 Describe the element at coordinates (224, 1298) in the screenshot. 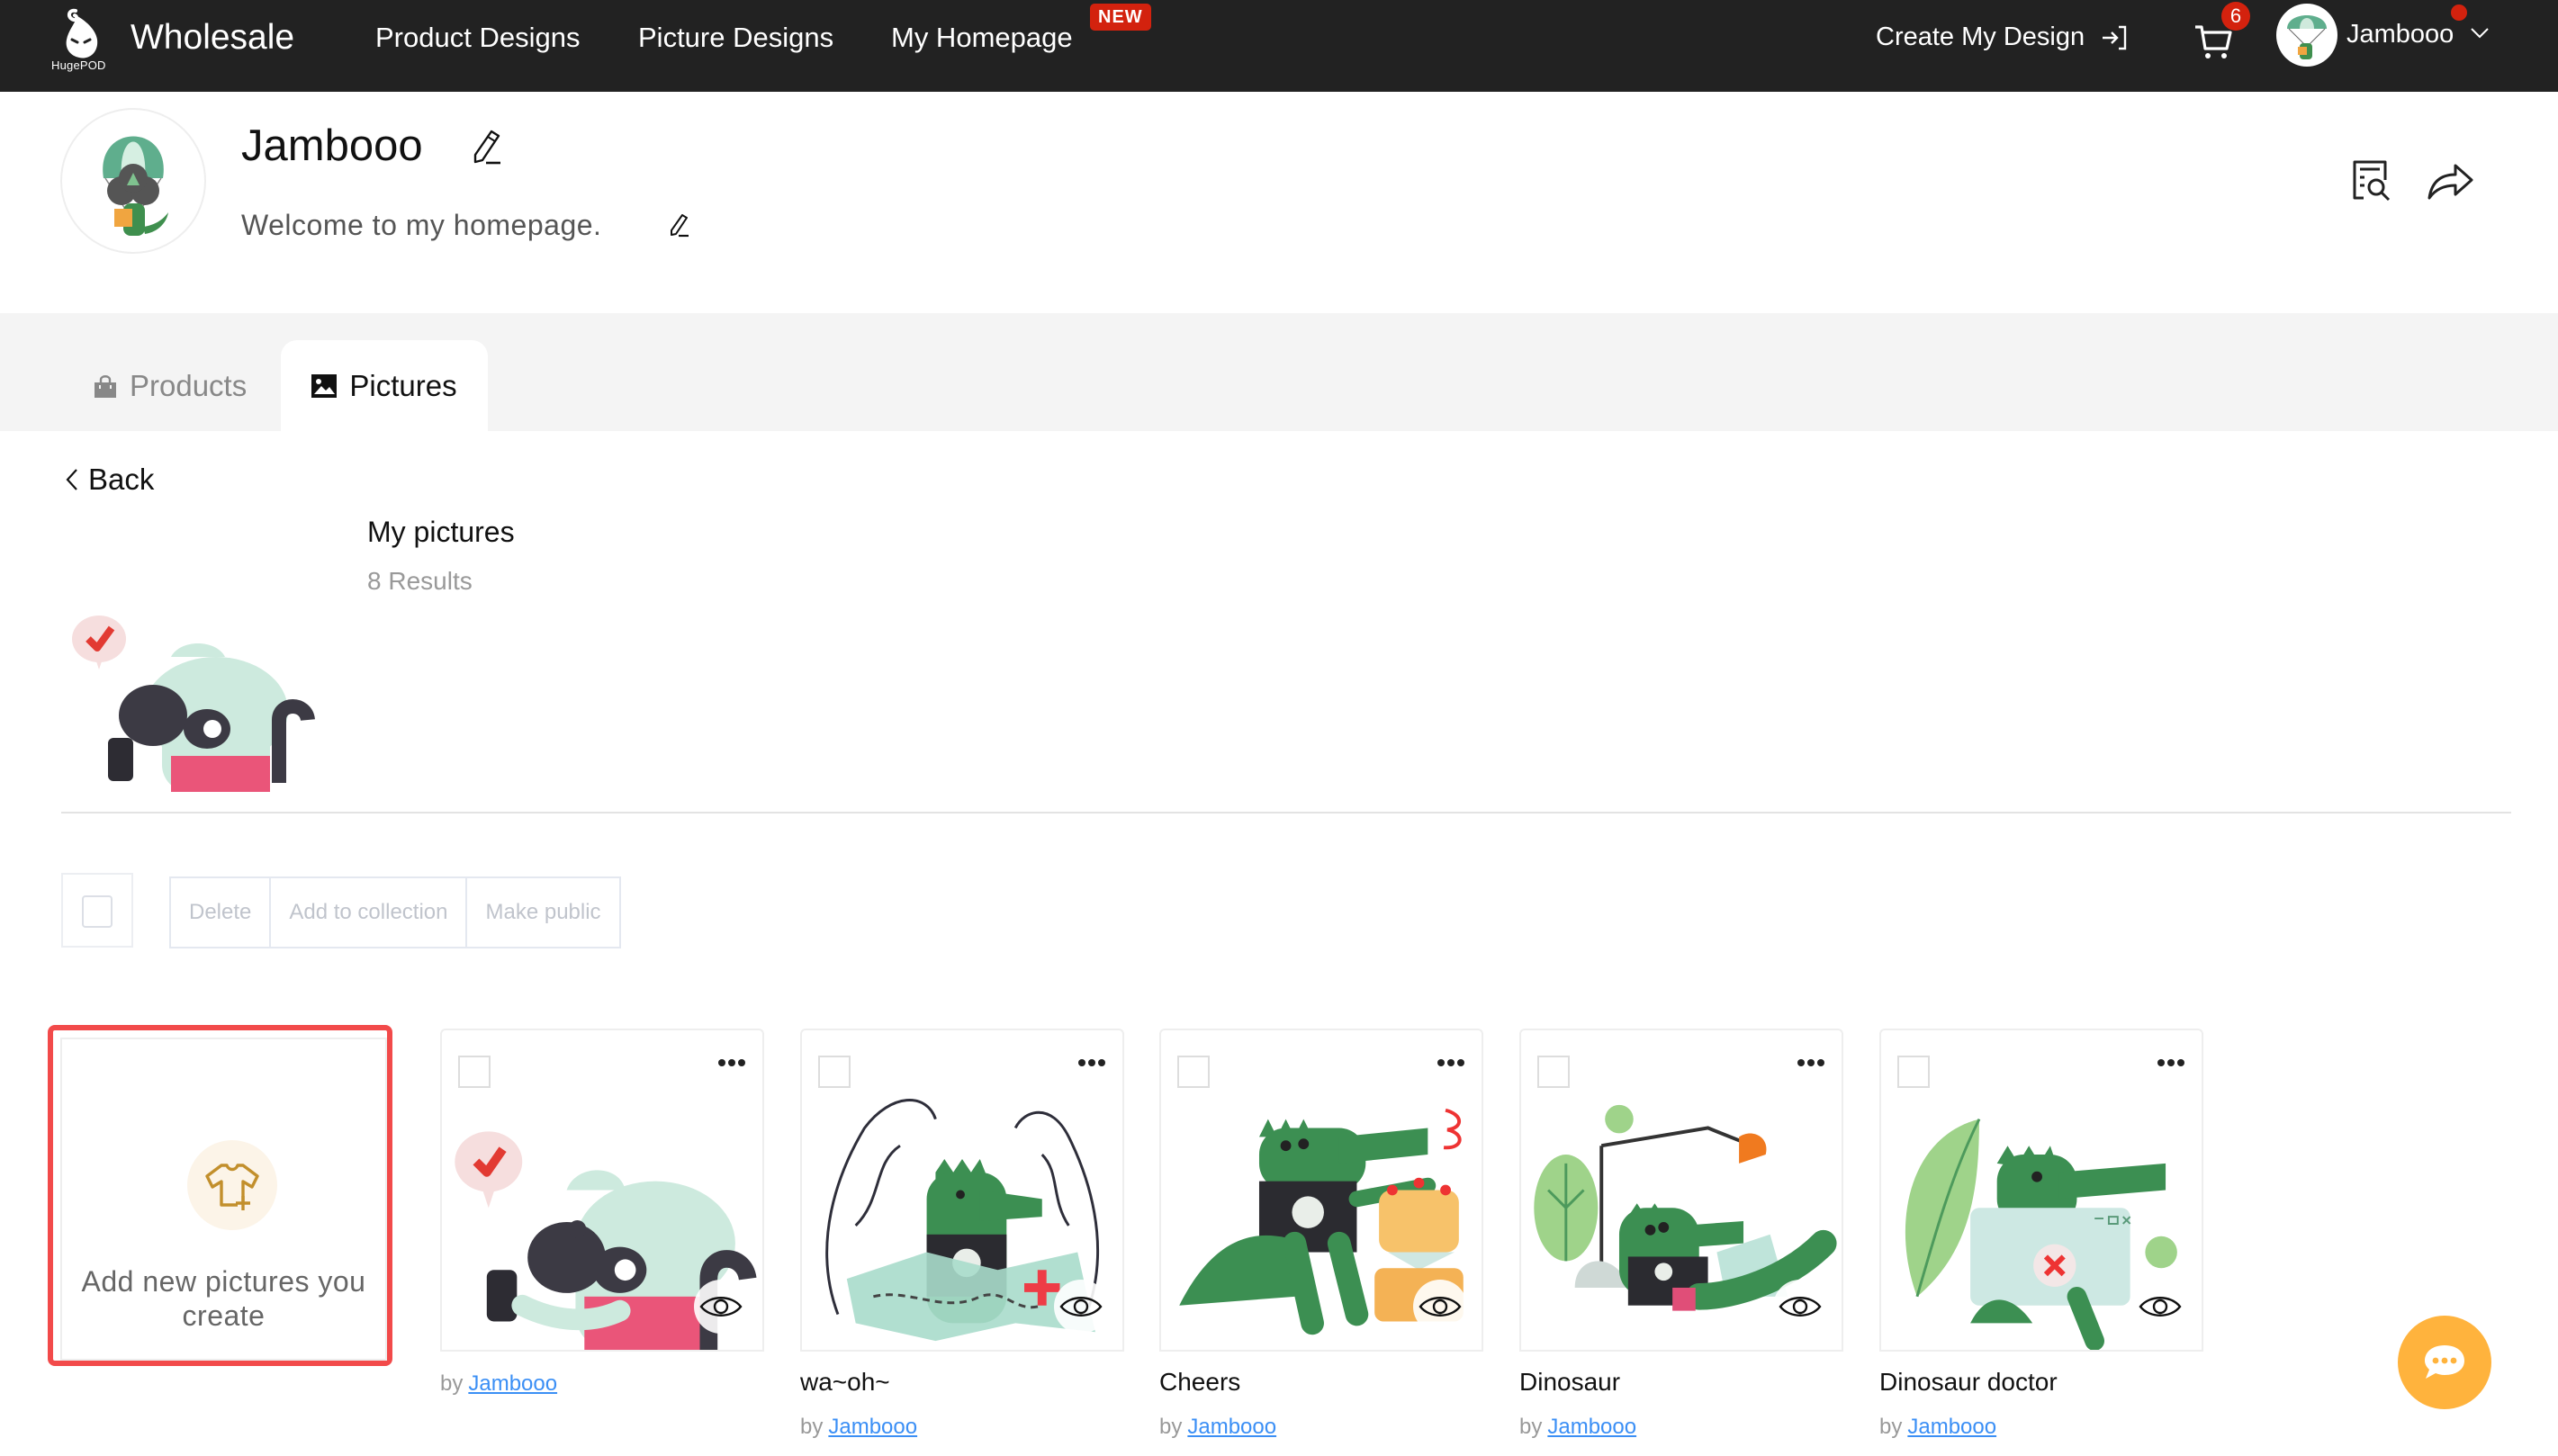

I see `add-new-picture-label: Add new pictures you create` at that location.